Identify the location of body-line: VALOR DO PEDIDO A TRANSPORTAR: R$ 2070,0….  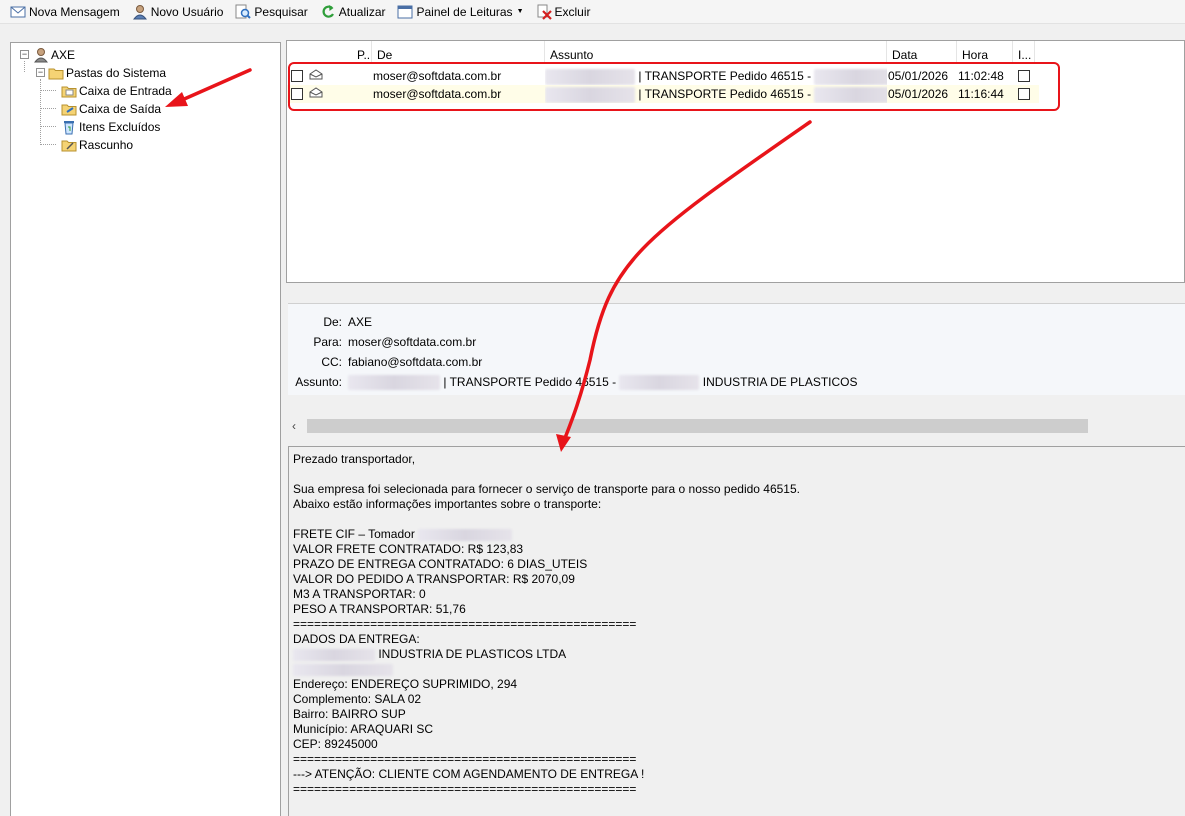
(434, 579).